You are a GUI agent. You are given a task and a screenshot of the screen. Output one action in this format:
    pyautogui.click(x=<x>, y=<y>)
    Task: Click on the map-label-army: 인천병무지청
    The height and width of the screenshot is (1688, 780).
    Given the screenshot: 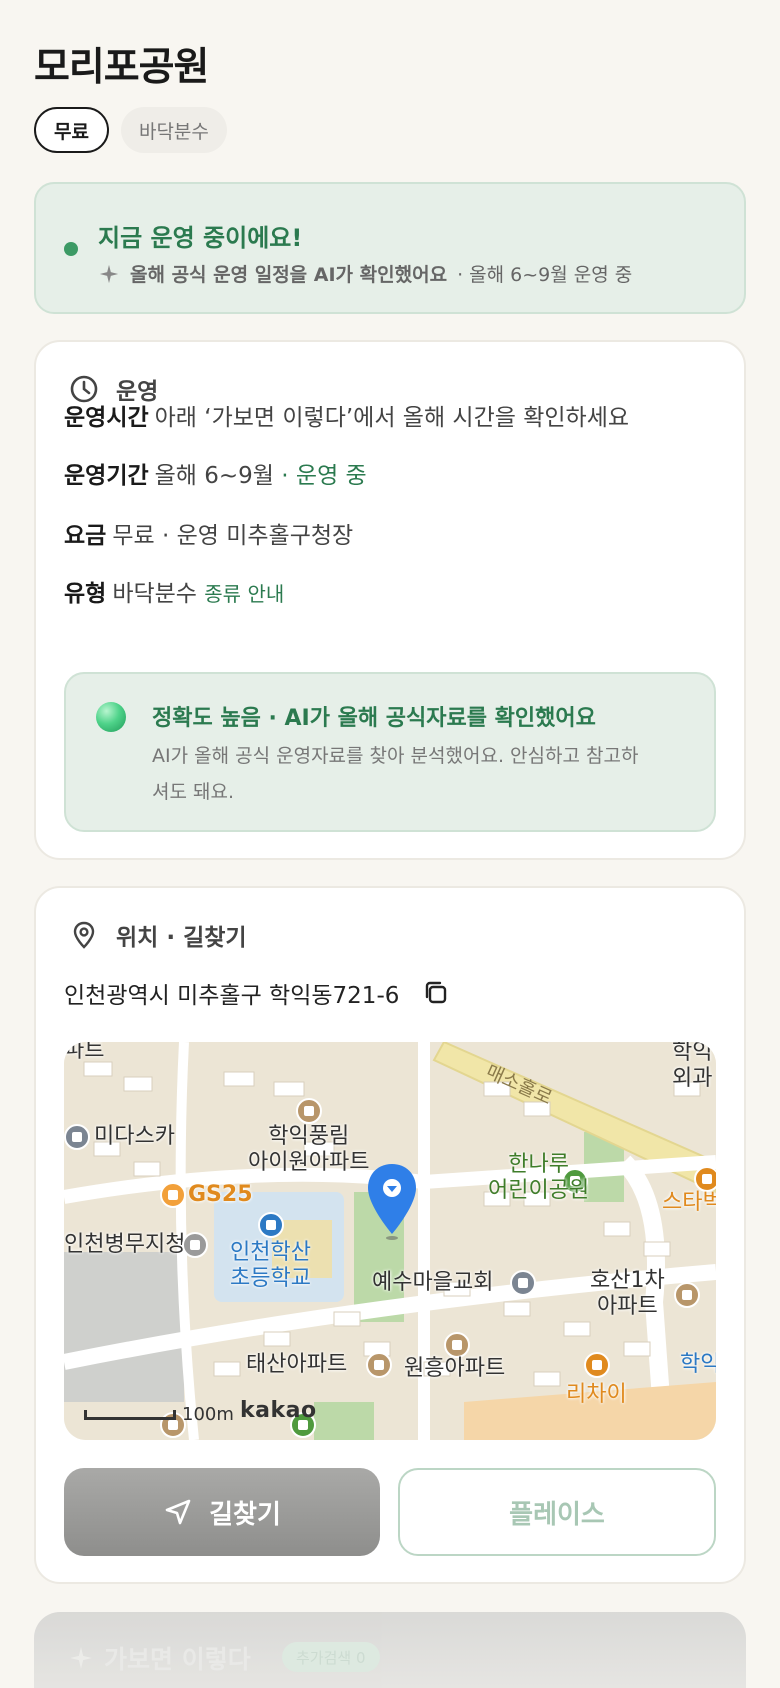 What is the action you would take?
    pyautogui.click(x=125, y=1244)
    